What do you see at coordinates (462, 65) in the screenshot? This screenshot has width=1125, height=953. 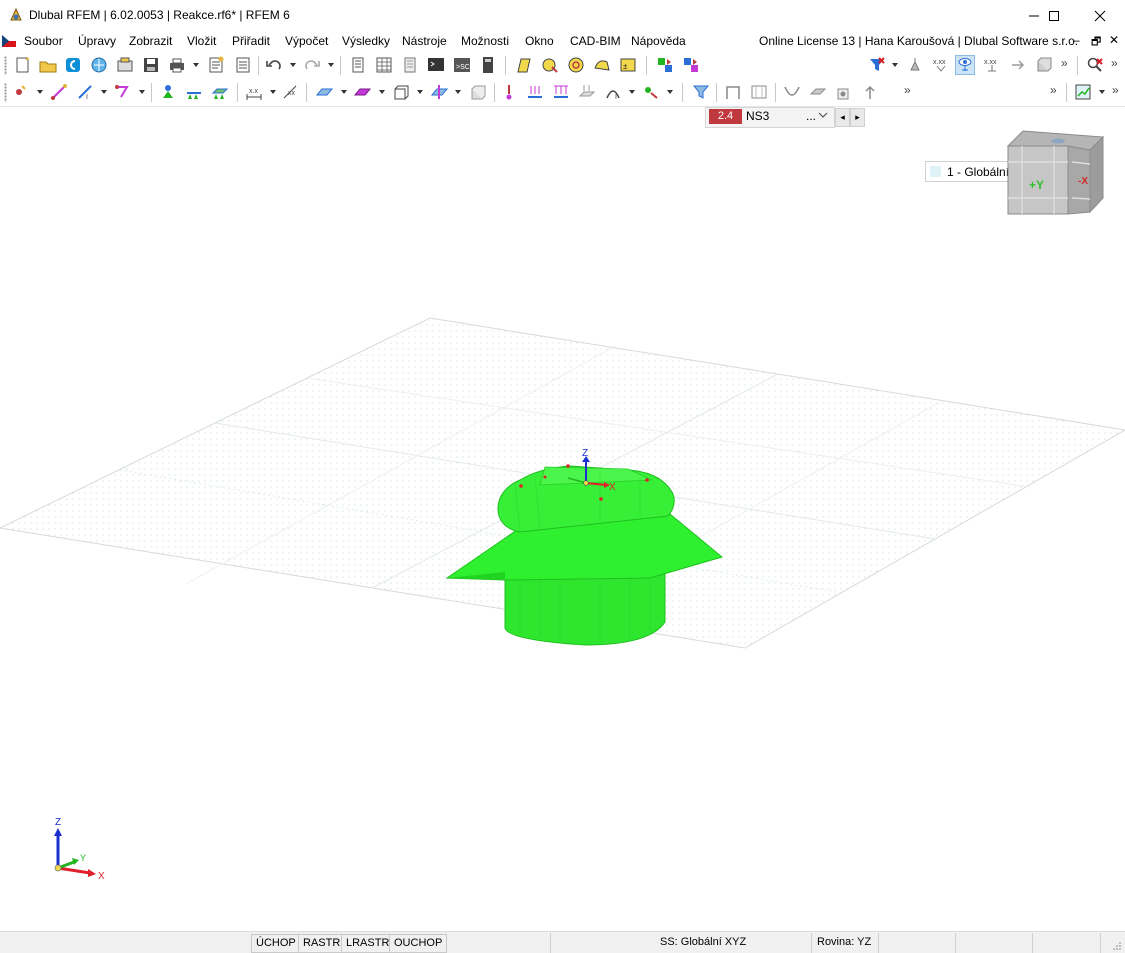 I see `script-icon: >SC` at bounding box center [462, 65].